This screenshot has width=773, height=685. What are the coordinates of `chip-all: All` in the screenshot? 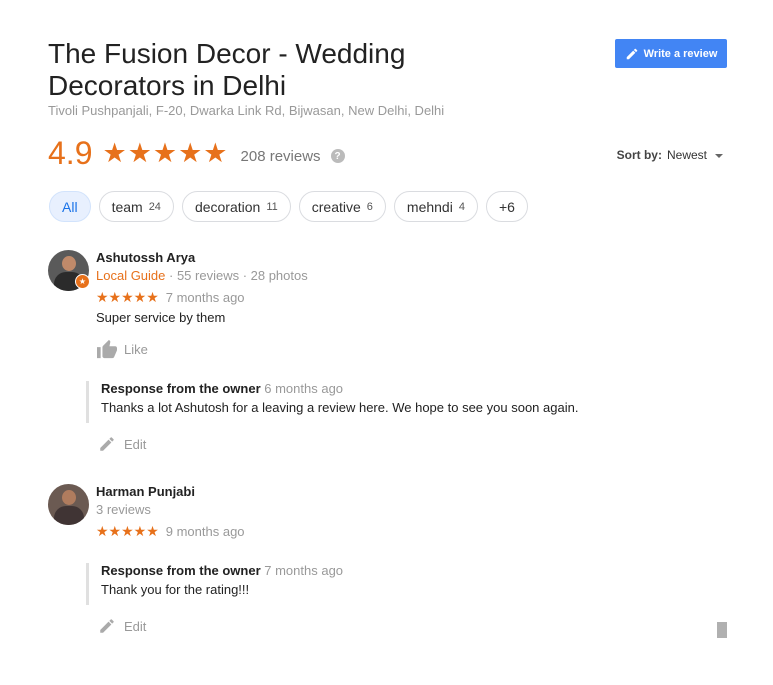 It's located at (70, 206).